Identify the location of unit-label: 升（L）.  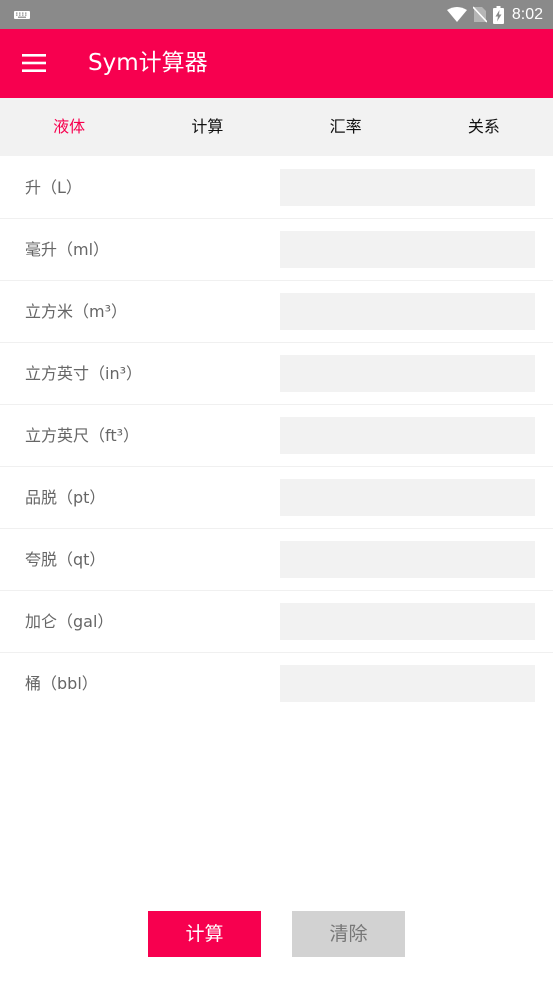
(53, 187).